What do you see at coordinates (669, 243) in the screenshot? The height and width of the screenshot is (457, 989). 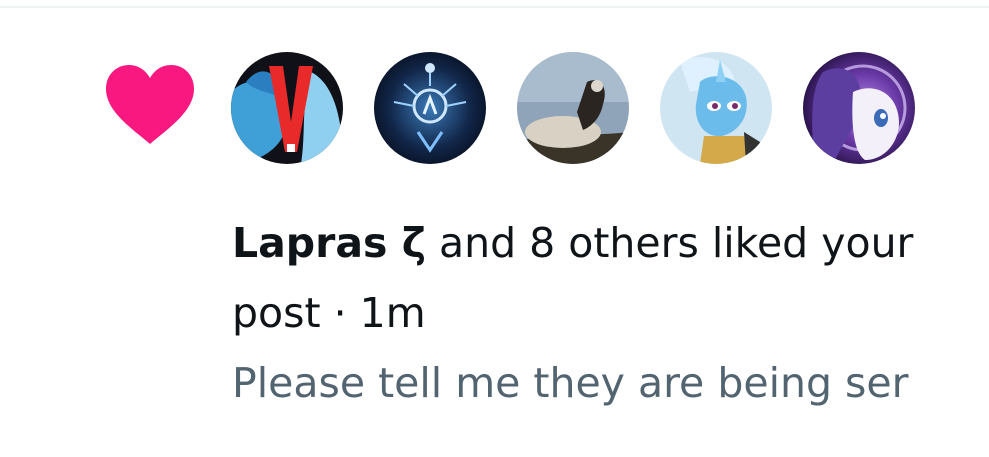 I see `action-text: and 8 others liked your` at bounding box center [669, 243].